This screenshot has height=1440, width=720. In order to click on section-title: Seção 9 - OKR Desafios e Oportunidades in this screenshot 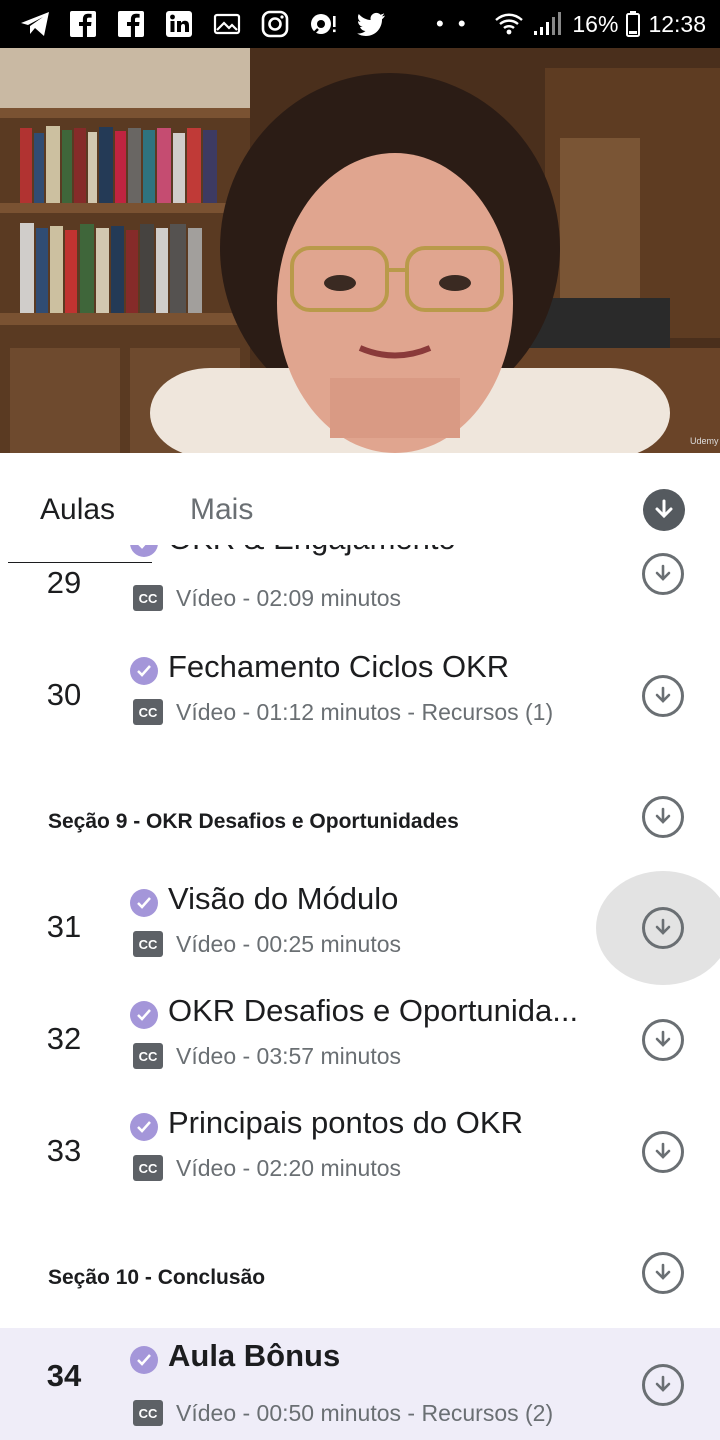, I will do `click(253, 821)`.